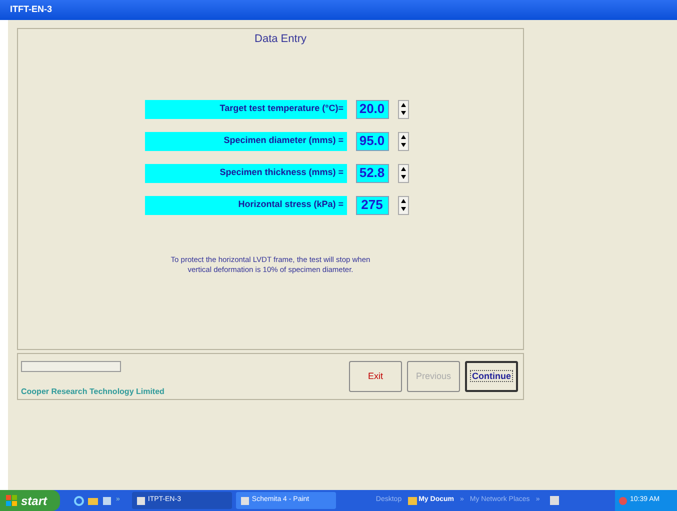  What do you see at coordinates (245, 205) in the screenshot?
I see `field-label: Horizontal stress (kPa) =` at bounding box center [245, 205].